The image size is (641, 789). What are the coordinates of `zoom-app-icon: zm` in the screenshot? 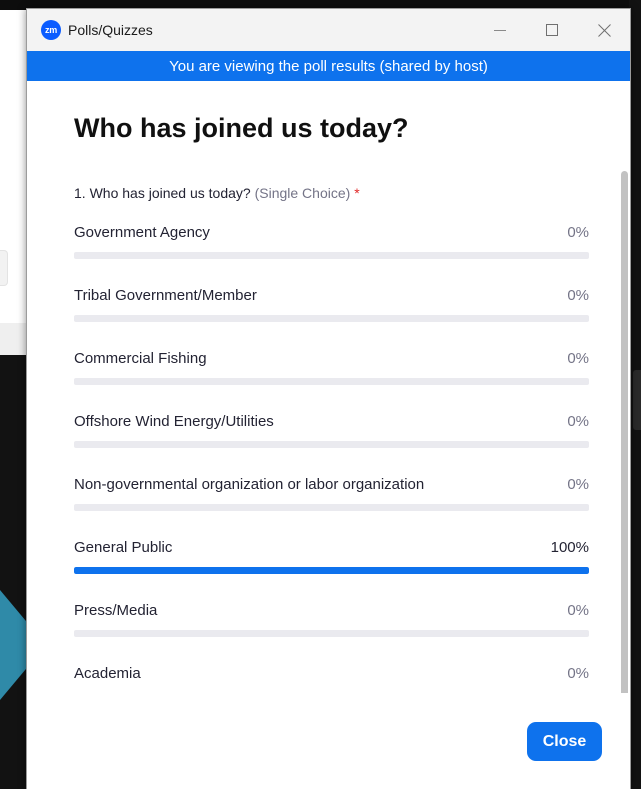 It's located at (51, 30).